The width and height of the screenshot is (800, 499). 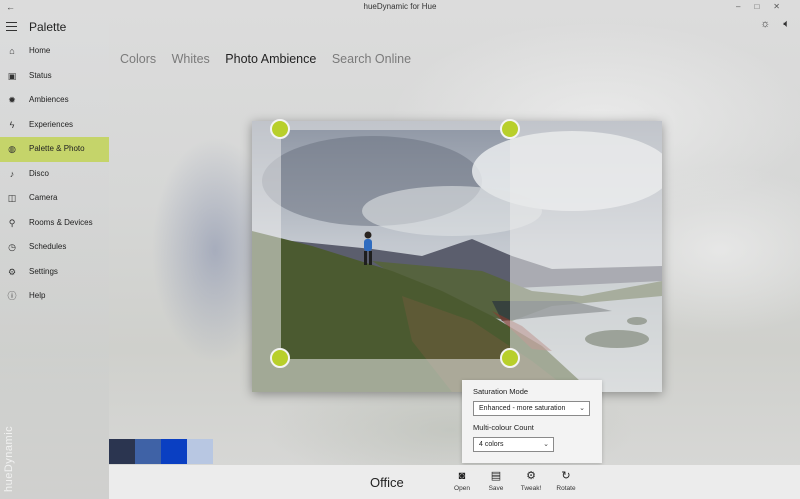 I want to click on brand-vertical-text: hueDynamic, so click(x=9, y=458).